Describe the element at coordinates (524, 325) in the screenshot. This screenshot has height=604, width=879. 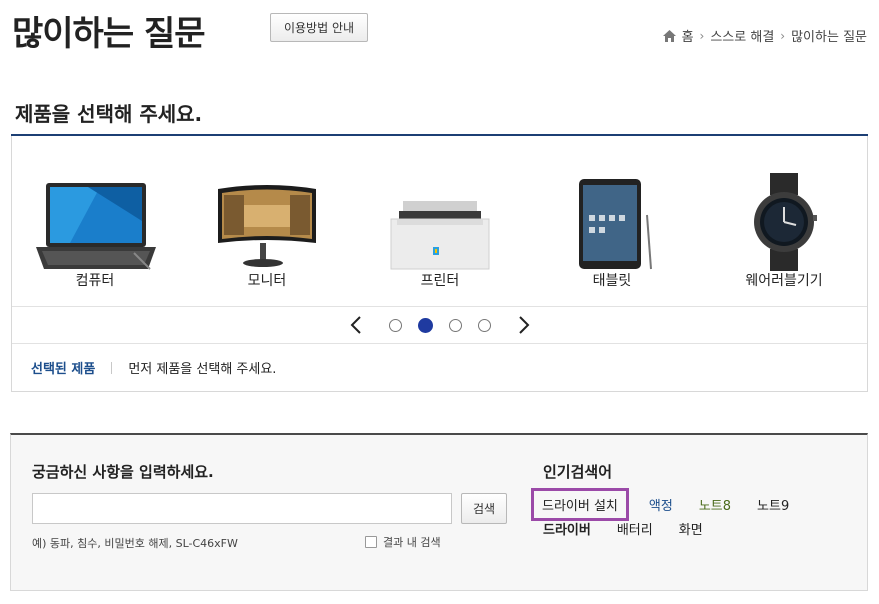
I see `chevron-right-icon` at that location.